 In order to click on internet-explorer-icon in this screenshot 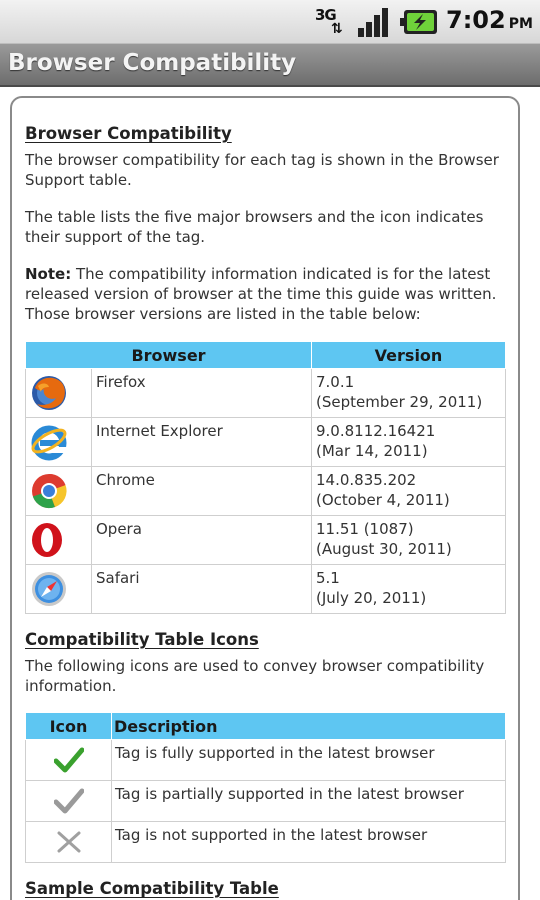, I will do `click(49, 443)`.